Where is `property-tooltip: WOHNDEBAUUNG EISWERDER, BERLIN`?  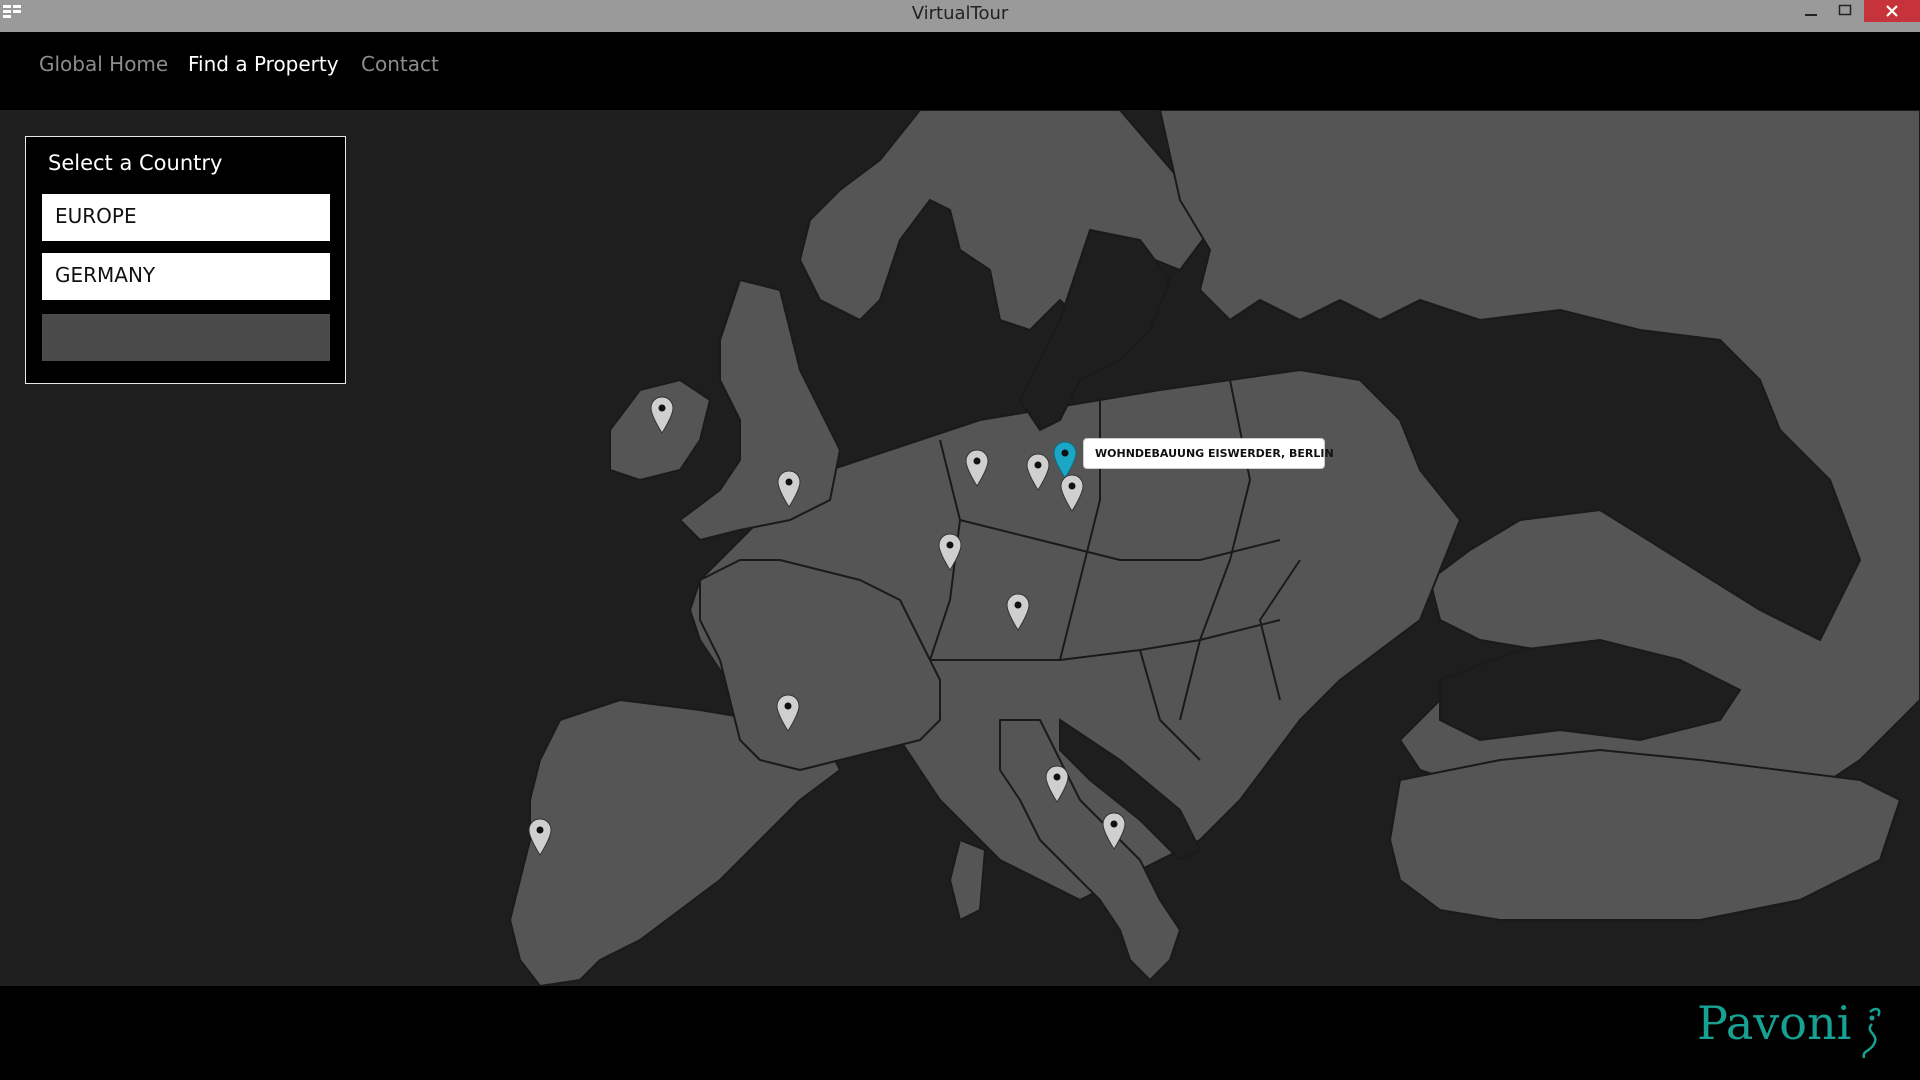 property-tooltip: WOHNDEBAUUNG EISWERDER, BERLIN is located at coordinates (1208, 453).